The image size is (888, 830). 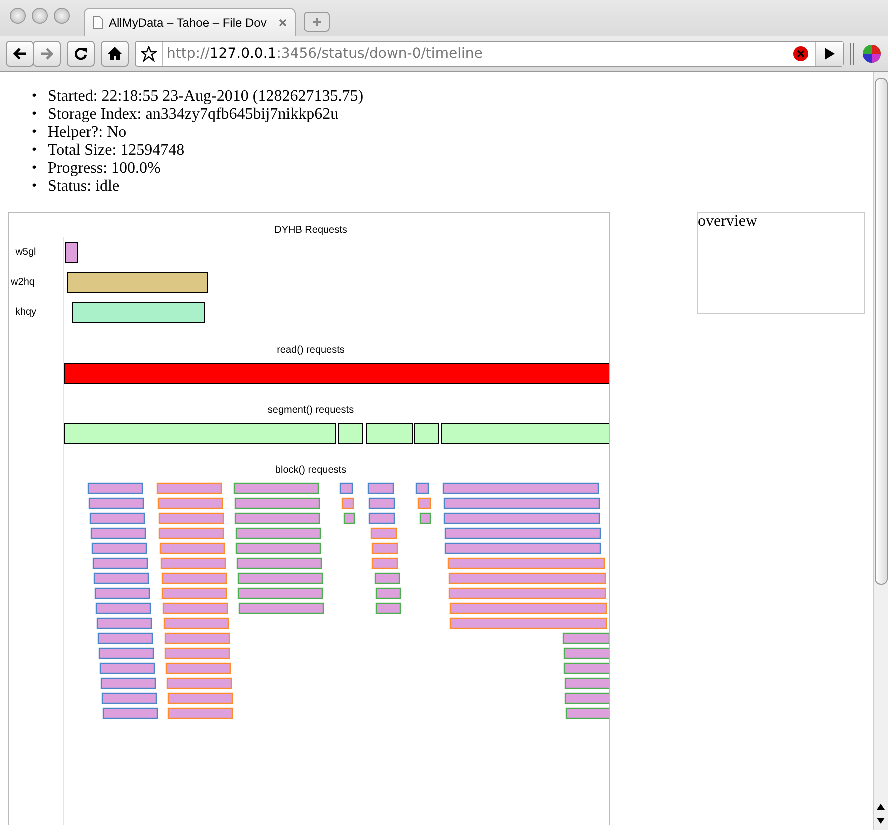 I want to click on forward-arrow-icon, so click(x=47, y=53).